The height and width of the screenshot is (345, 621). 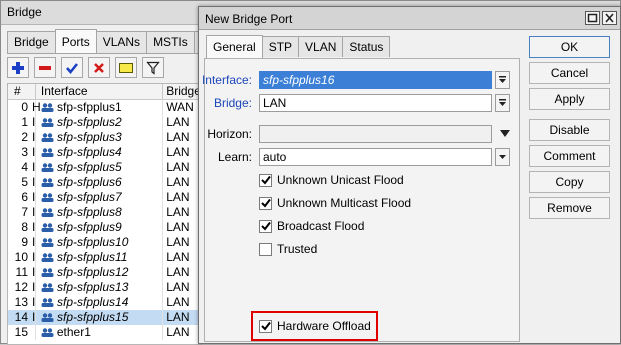 I want to click on table-row: 7 Isfp-sfpplus8 LAN, so click(x=104, y=212).